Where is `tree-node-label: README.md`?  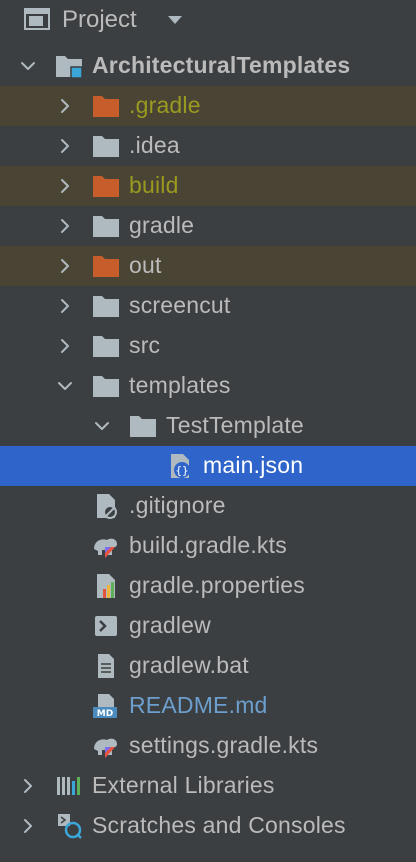 tree-node-label: README.md is located at coordinates (198, 705).